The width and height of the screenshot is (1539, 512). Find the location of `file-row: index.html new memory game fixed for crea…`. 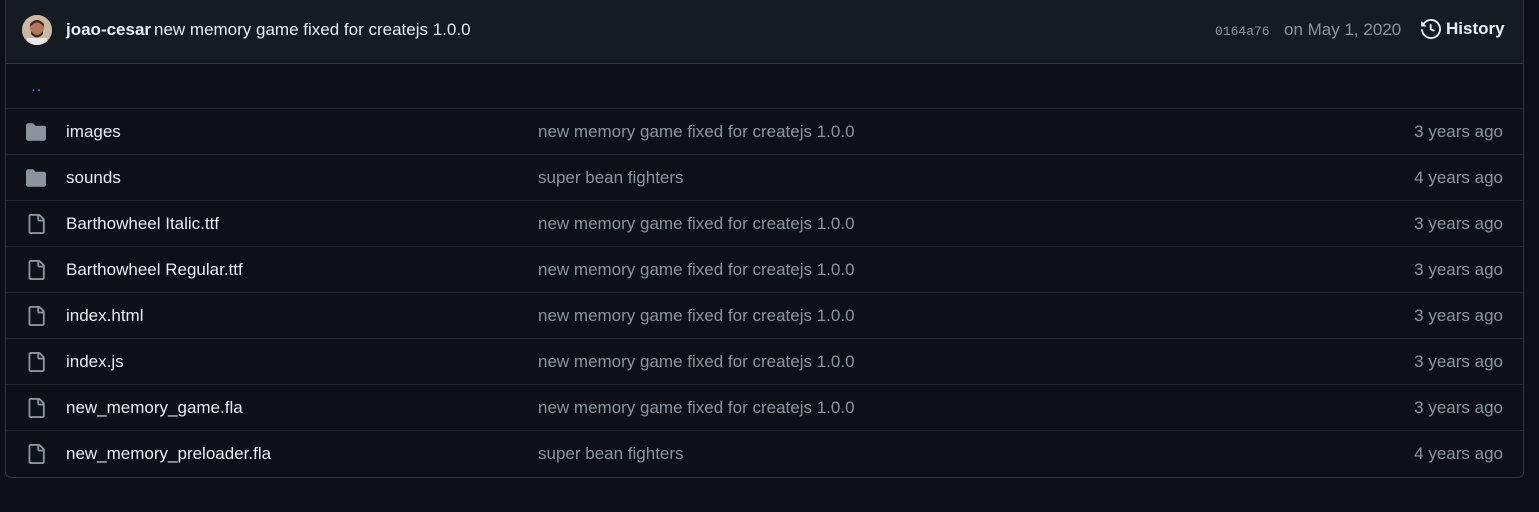

file-row: index.html new memory game fixed for crea… is located at coordinates (764, 316).